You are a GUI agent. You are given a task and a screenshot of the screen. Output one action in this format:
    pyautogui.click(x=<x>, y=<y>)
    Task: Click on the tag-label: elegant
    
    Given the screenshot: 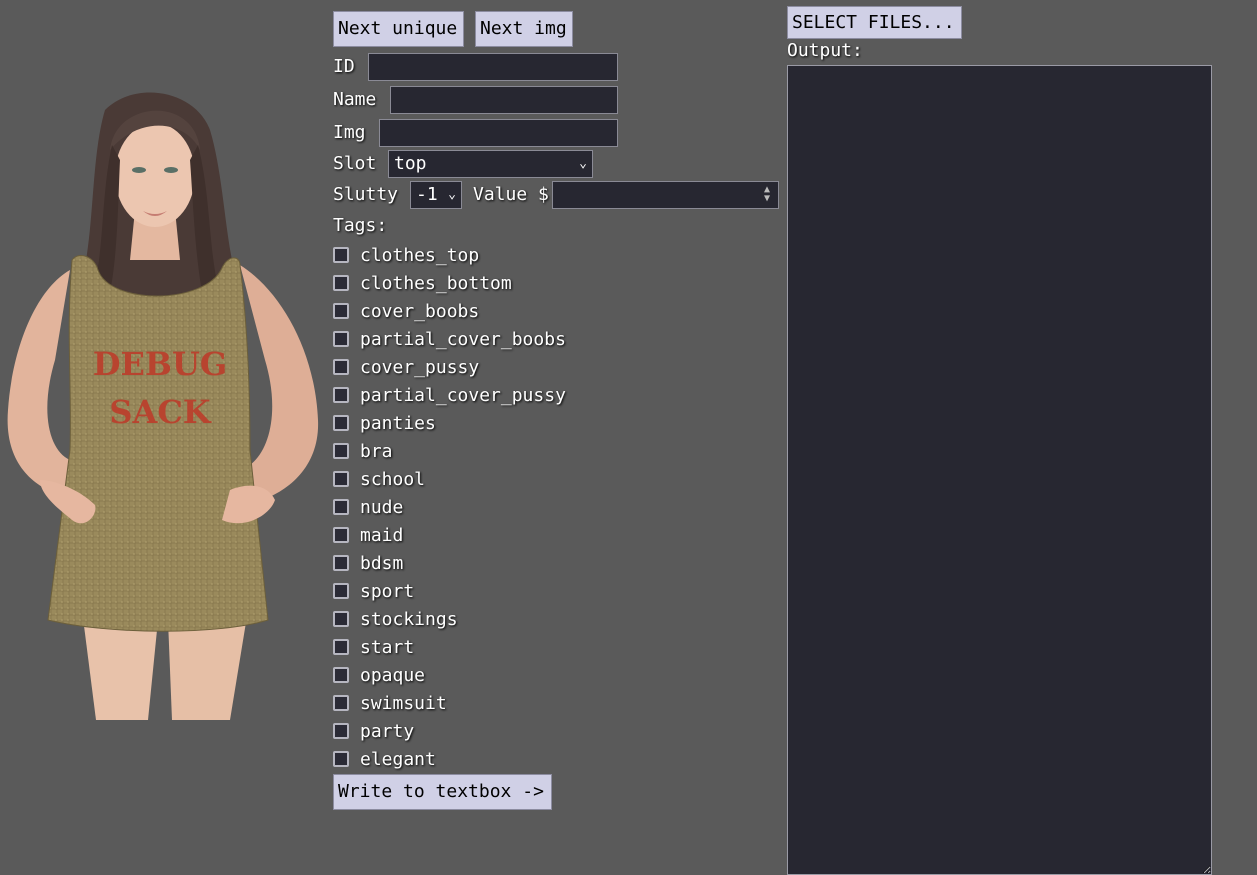 What is the action you would take?
    pyautogui.click(x=398, y=759)
    